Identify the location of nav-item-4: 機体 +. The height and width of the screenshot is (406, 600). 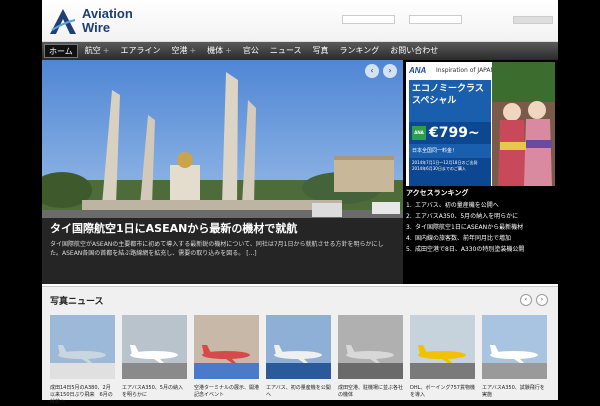
(219, 51).